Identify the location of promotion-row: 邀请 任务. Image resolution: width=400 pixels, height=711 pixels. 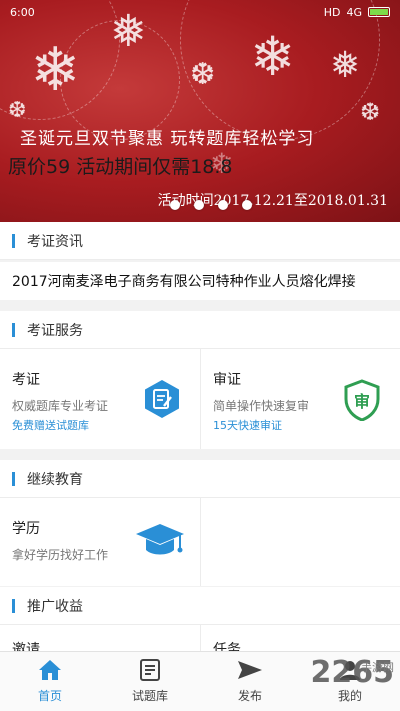
(200, 638).